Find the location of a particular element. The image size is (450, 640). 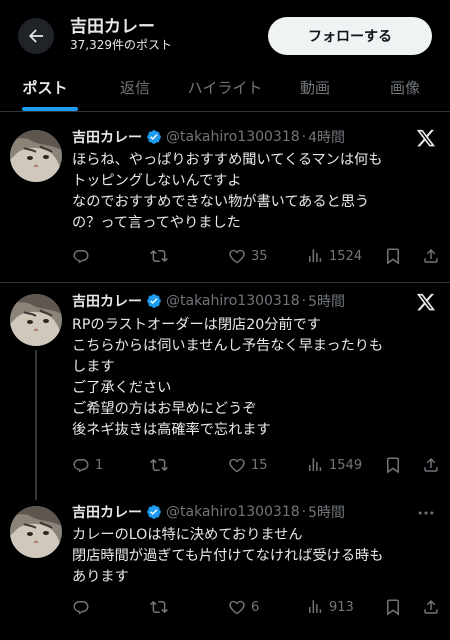

more-icon is located at coordinates (426, 513).